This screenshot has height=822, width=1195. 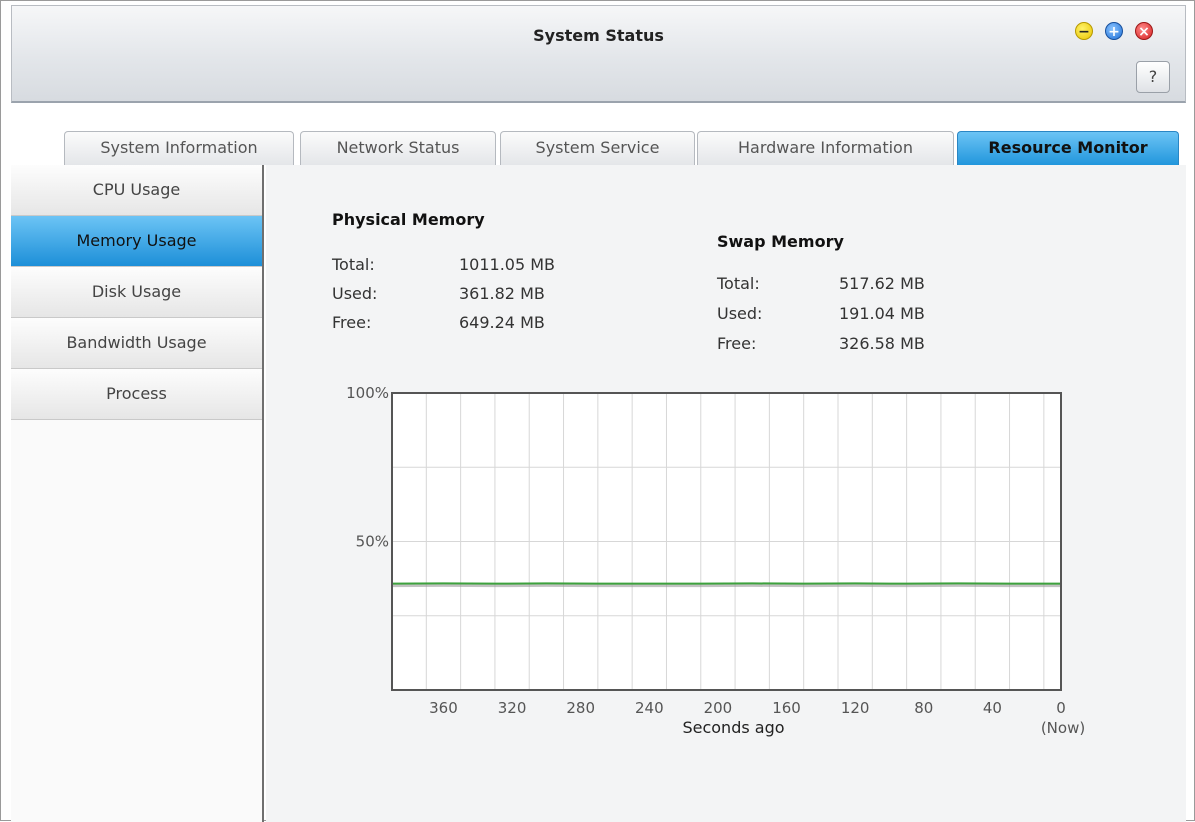 I want to click on x-tick-label: 120, so click(x=855, y=708).